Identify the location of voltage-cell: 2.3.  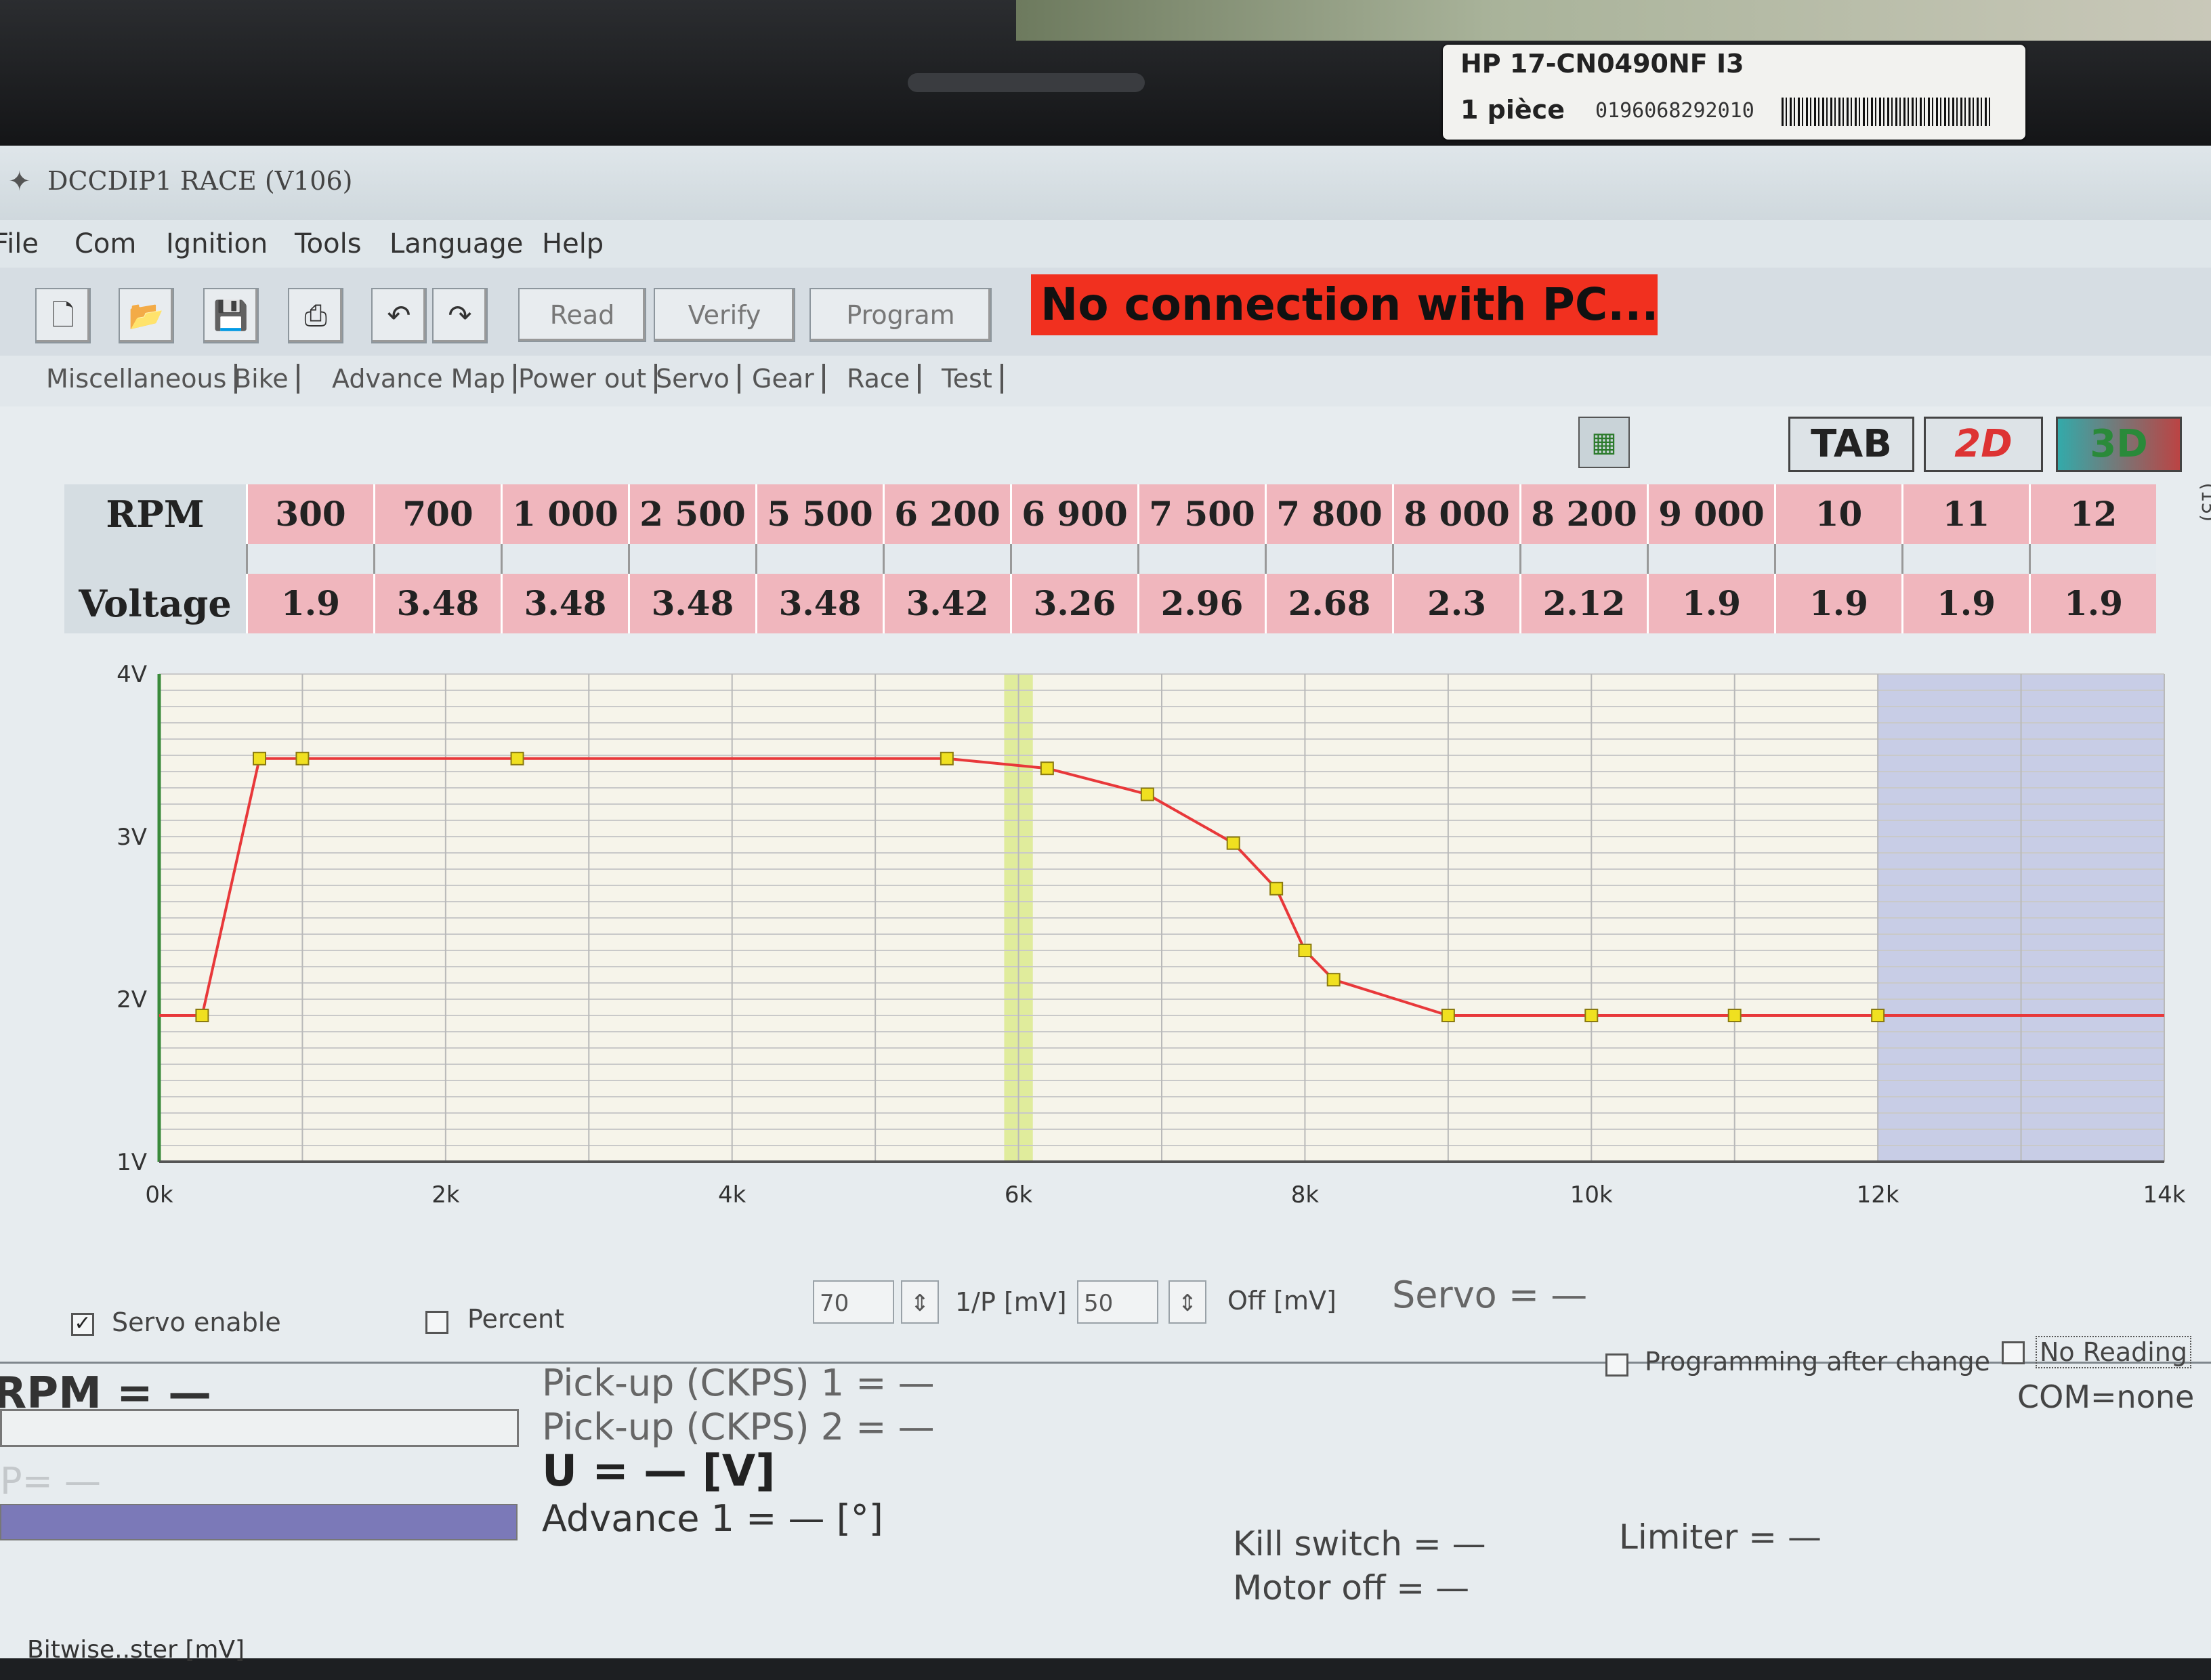
(1455, 603).